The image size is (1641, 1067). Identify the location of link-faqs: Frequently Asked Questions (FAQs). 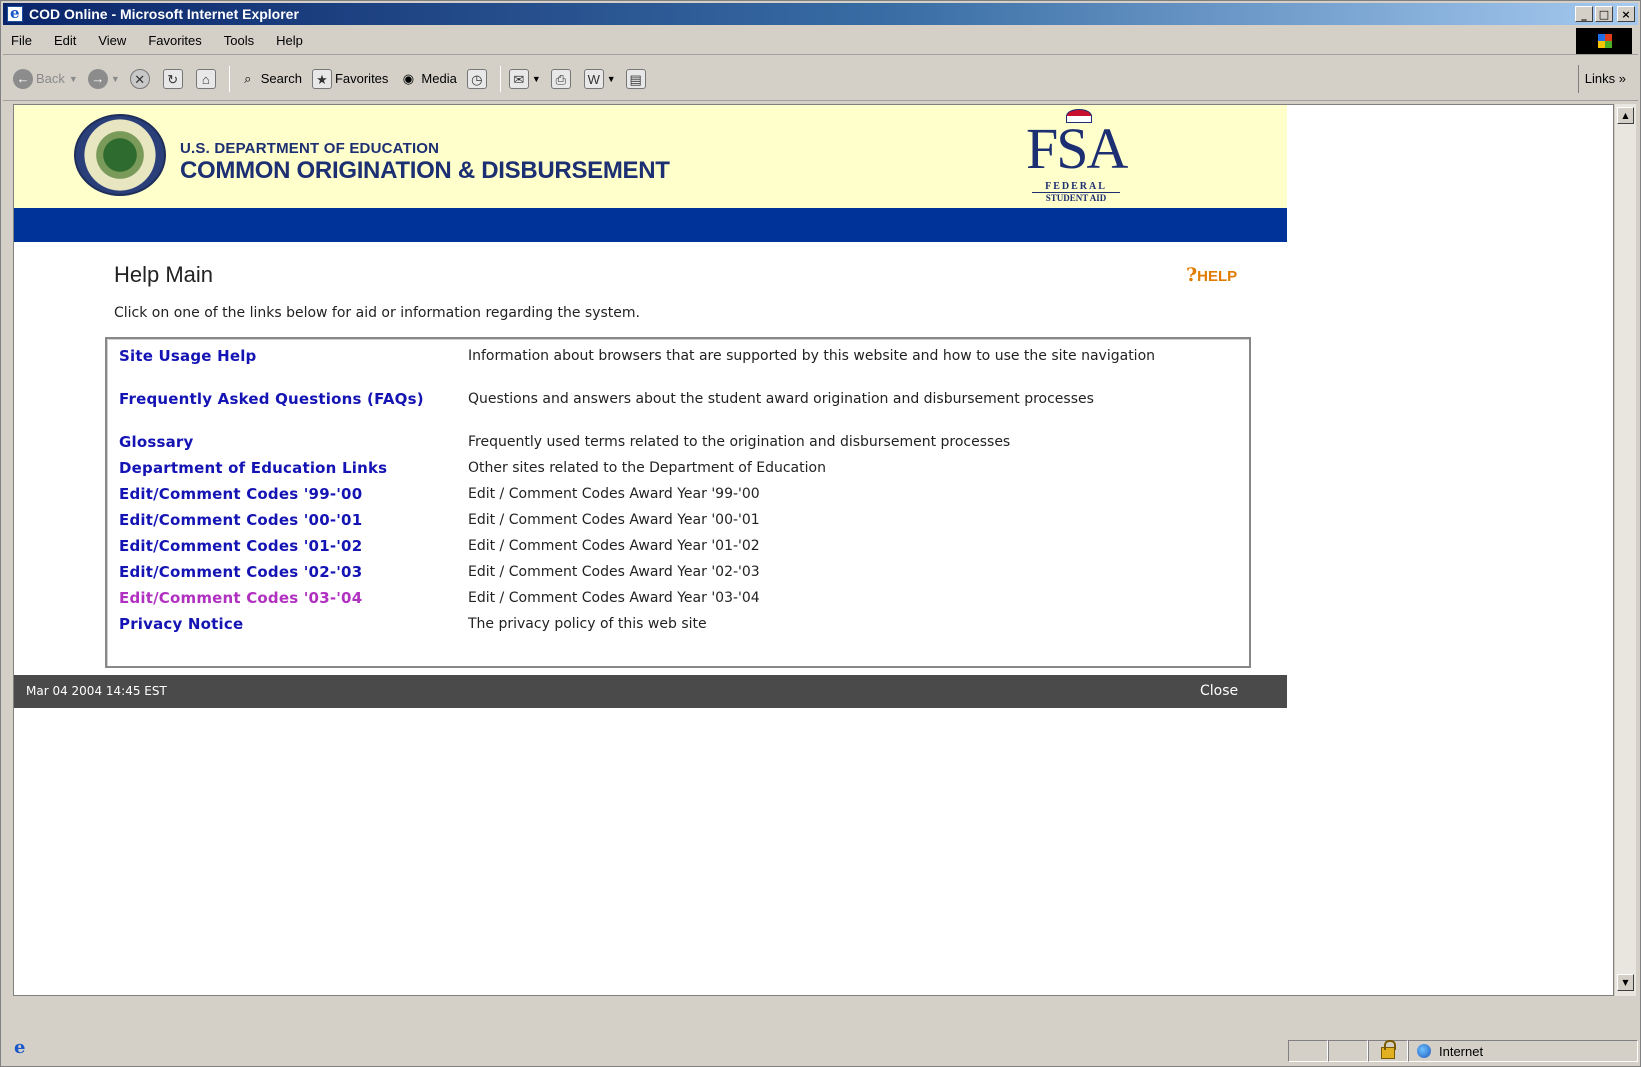
(284, 399).